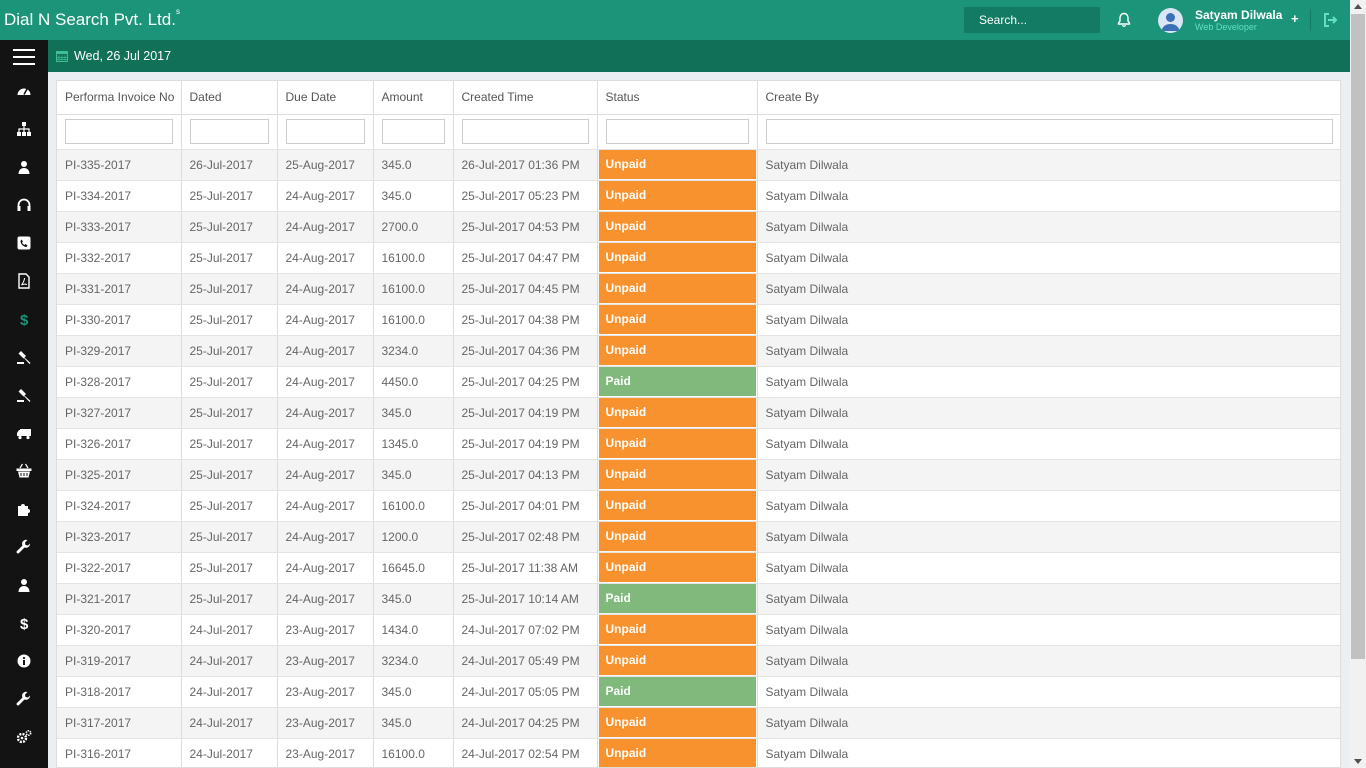 The height and width of the screenshot is (768, 1366). I want to click on cell-invoice-no: PI-326-2017, so click(119, 444).